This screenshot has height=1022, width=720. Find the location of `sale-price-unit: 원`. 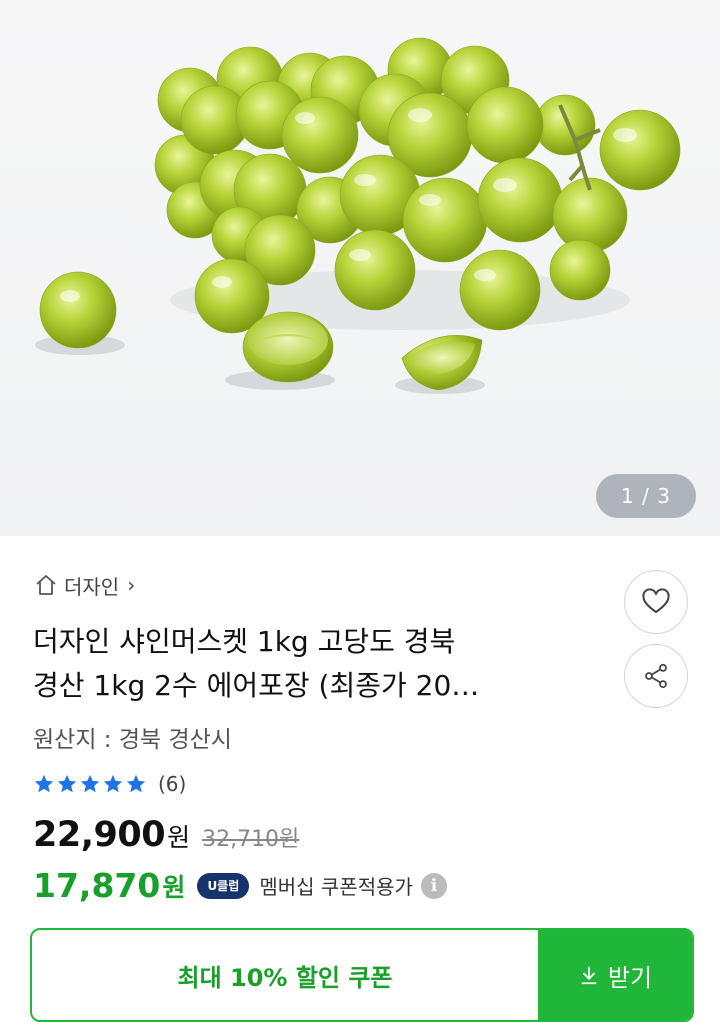

sale-price-unit: 원 is located at coordinates (179, 837).